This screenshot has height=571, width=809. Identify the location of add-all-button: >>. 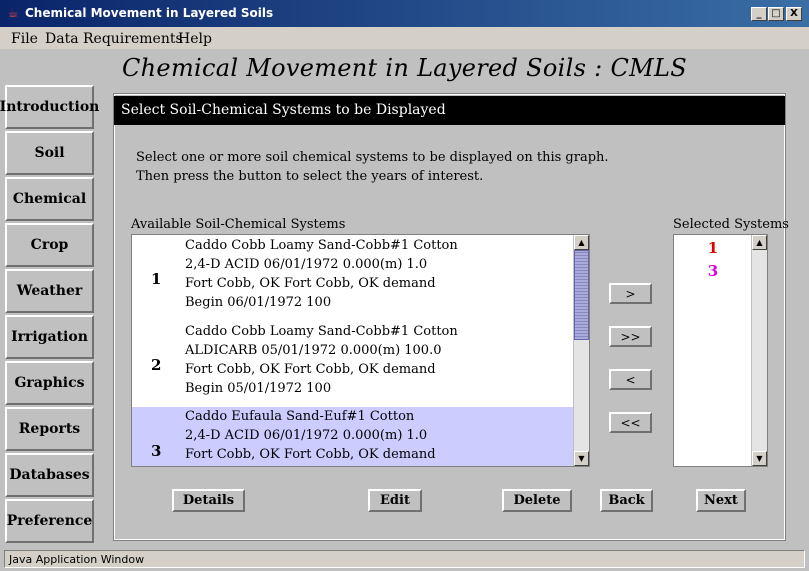
(630, 336).